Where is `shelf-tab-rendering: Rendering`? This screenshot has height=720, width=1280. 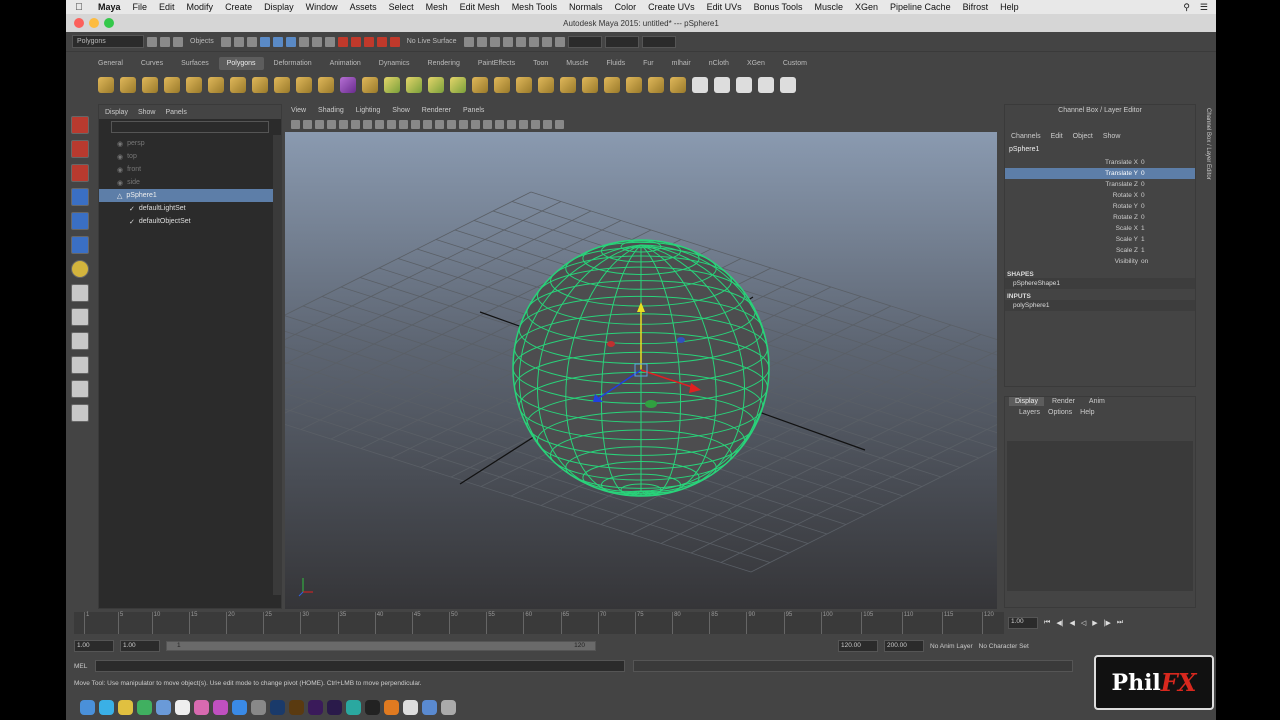
shelf-tab-rendering: Rendering is located at coordinates (444, 63).